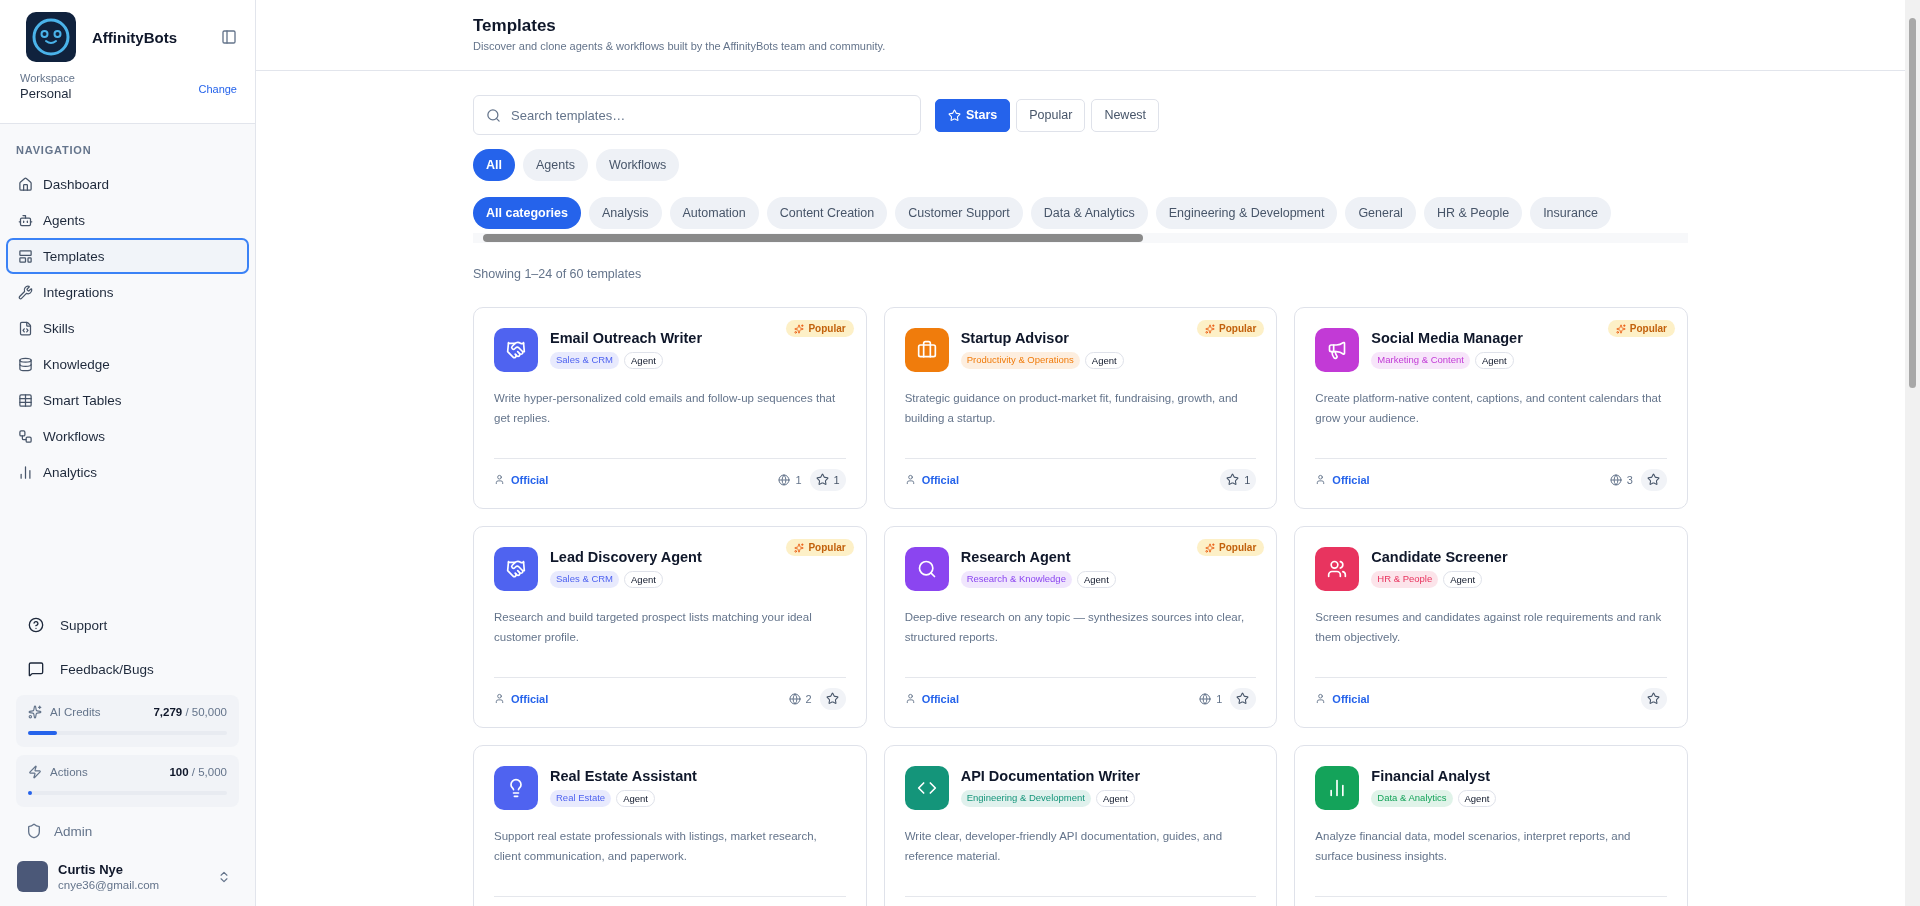 This screenshot has height=906, width=1920. I want to click on template-card: API Documentation Writer Engineering & Development Agent Write clear, developer-friendly API documentation, guides, and reference material., so click(1080, 825).